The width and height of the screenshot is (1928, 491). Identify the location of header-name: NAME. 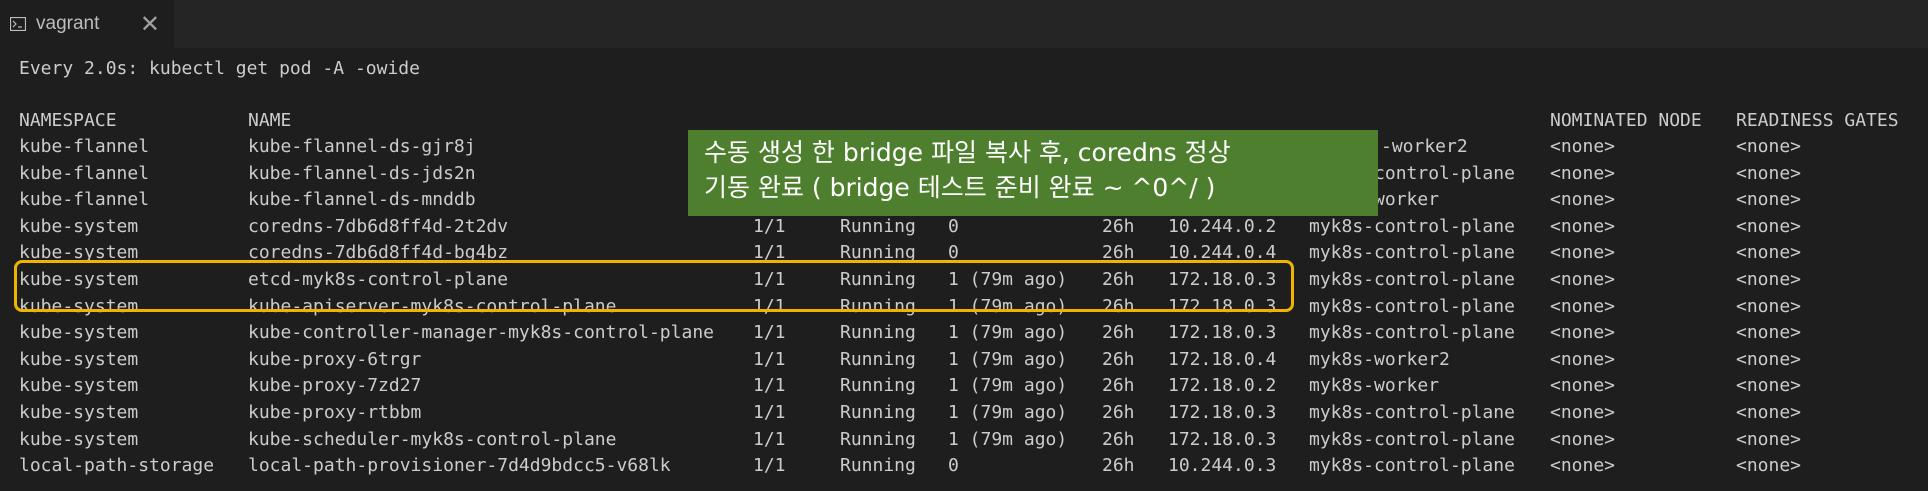
(270, 120).